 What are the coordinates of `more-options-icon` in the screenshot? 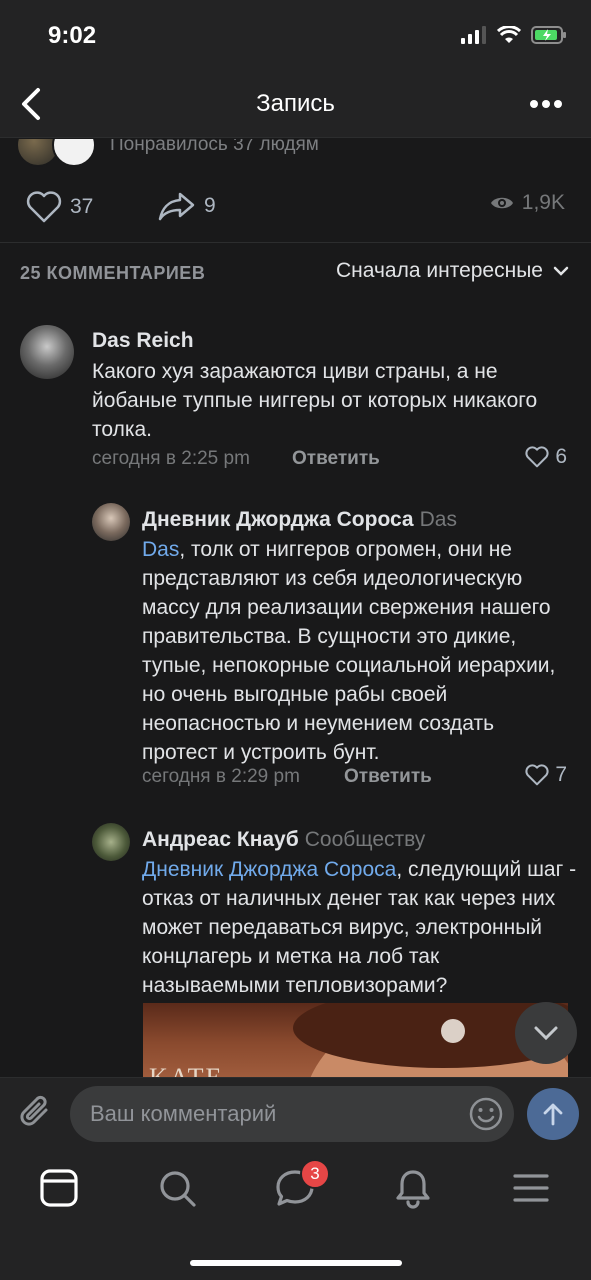 It's located at (546, 104).